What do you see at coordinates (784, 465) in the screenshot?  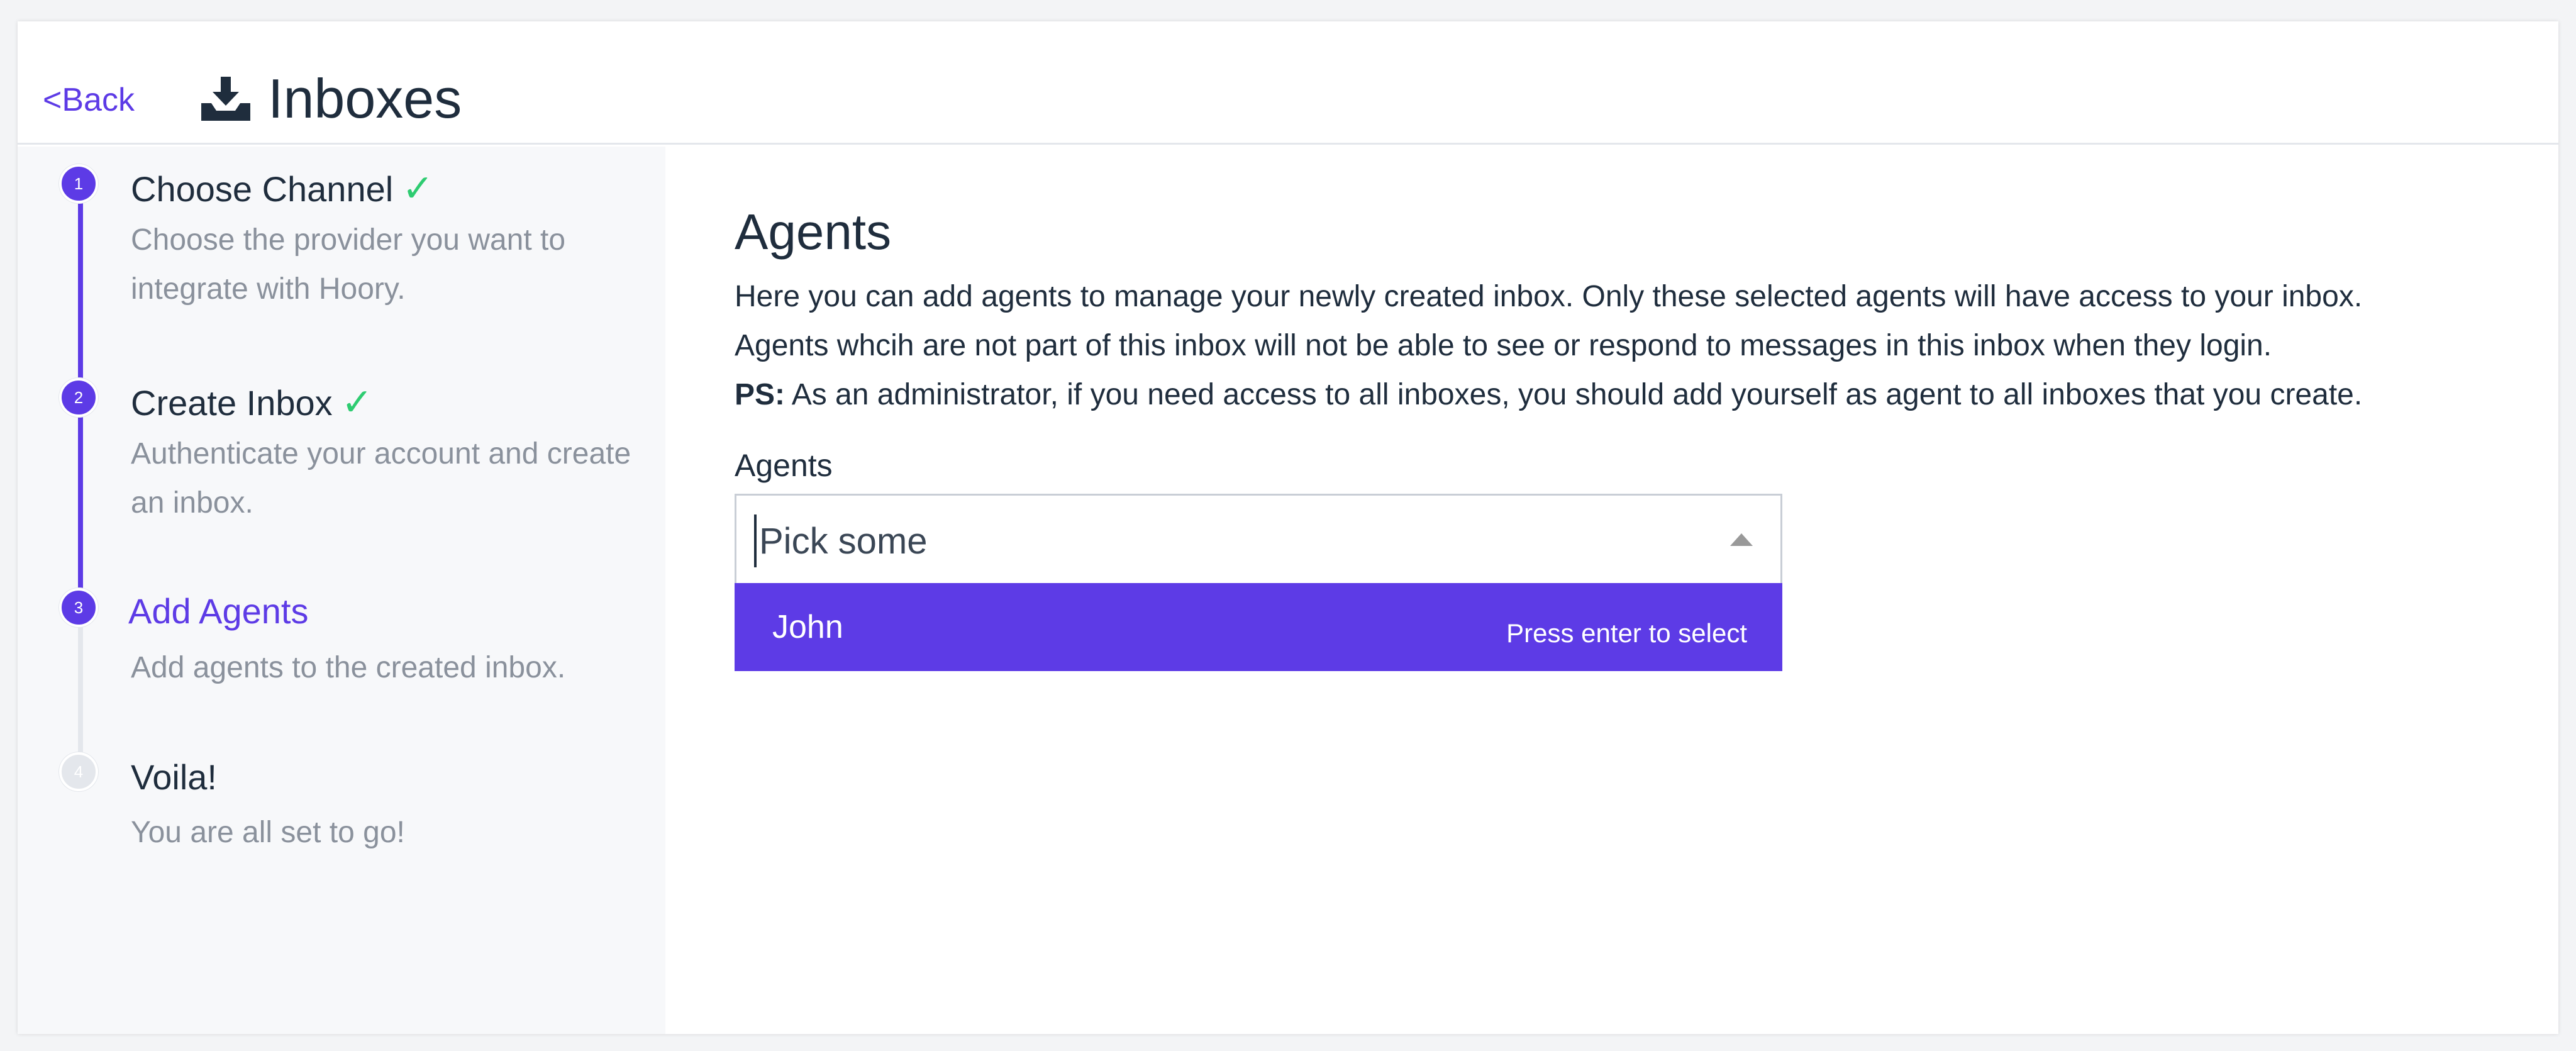 I see `agents-field-label: Agents` at bounding box center [784, 465].